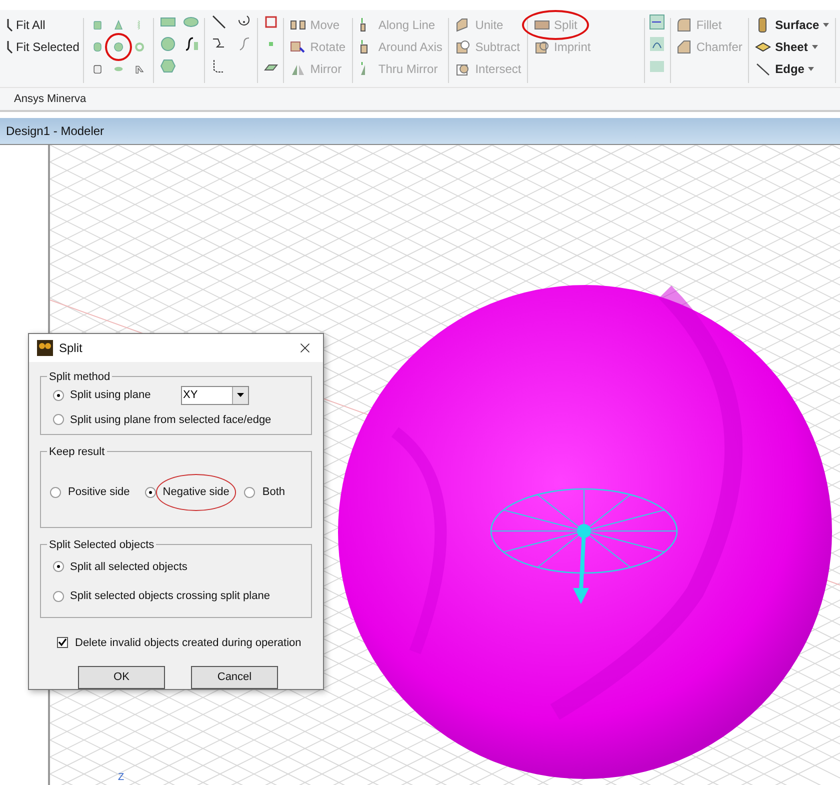 The height and width of the screenshot is (785, 840). What do you see at coordinates (71, 348) in the screenshot?
I see `dialog-title: Split` at bounding box center [71, 348].